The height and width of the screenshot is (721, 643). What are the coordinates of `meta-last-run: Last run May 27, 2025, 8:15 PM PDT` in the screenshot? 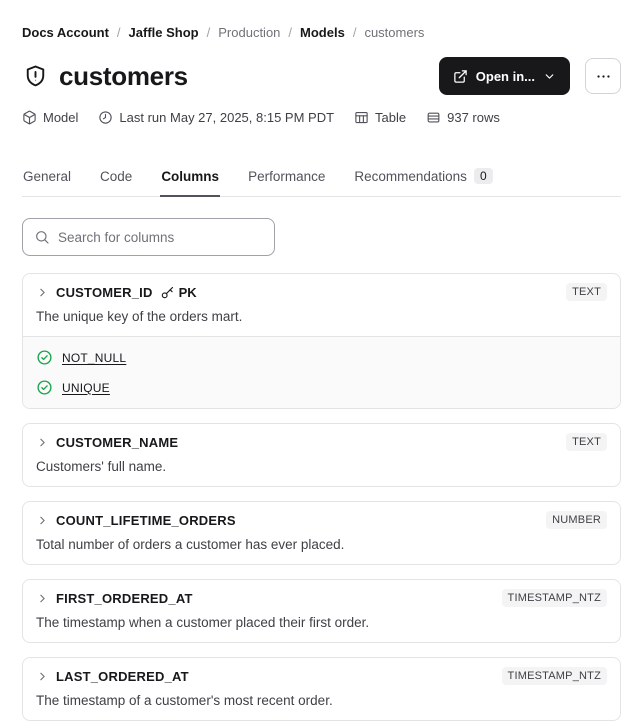 It's located at (216, 117).